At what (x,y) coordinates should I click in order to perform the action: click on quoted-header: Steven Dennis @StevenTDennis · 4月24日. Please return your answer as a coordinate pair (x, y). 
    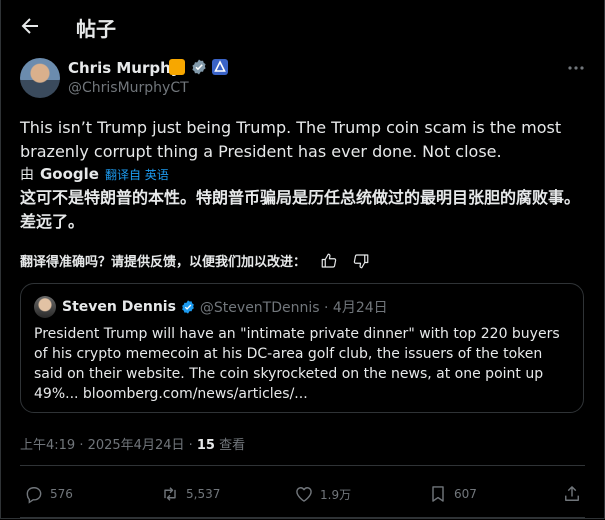
    Looking at the image, I should click on (225, 307).